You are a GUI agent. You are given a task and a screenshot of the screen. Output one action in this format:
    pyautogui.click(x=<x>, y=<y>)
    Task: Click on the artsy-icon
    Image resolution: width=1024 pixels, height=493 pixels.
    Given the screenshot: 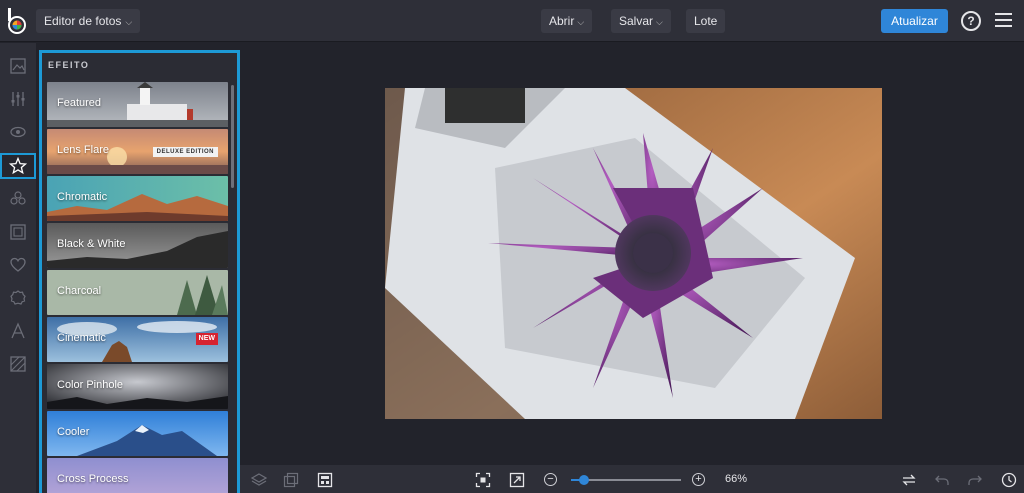 What is the action you would take?
    pyautogui.click(x=18, y=198)
    